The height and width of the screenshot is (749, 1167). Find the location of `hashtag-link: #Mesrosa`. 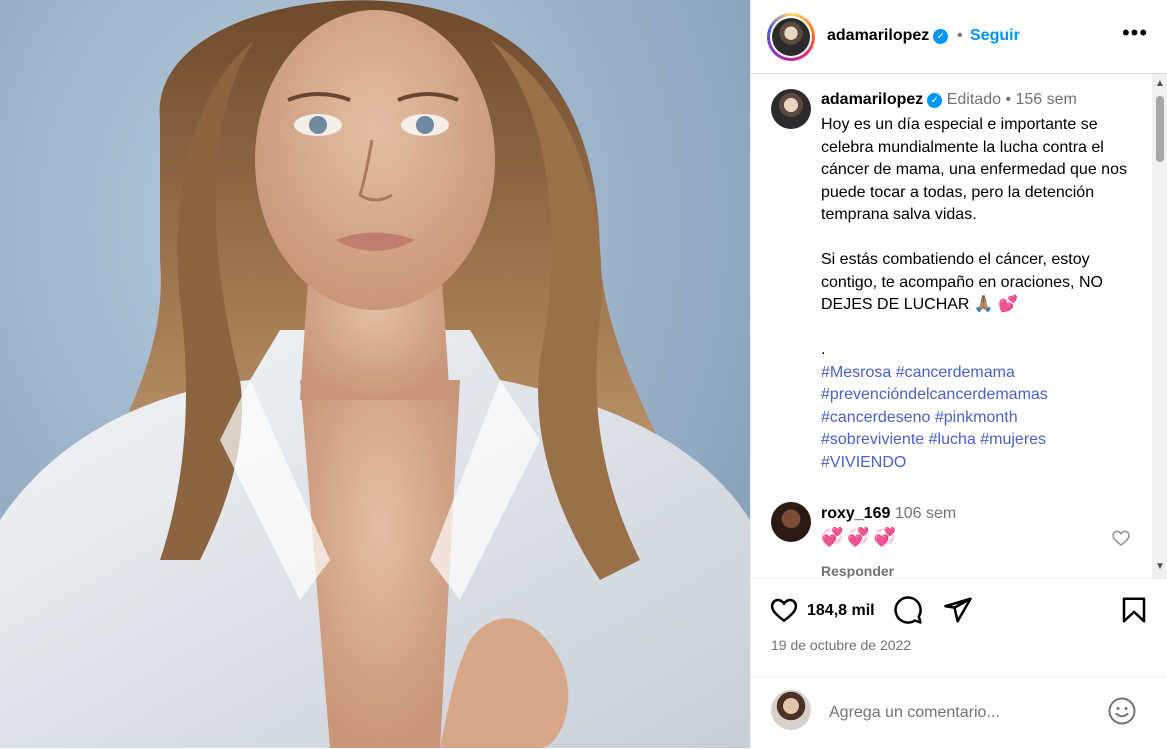

hashtag-link: #Mesrosa is located at coordinates (856, 372).